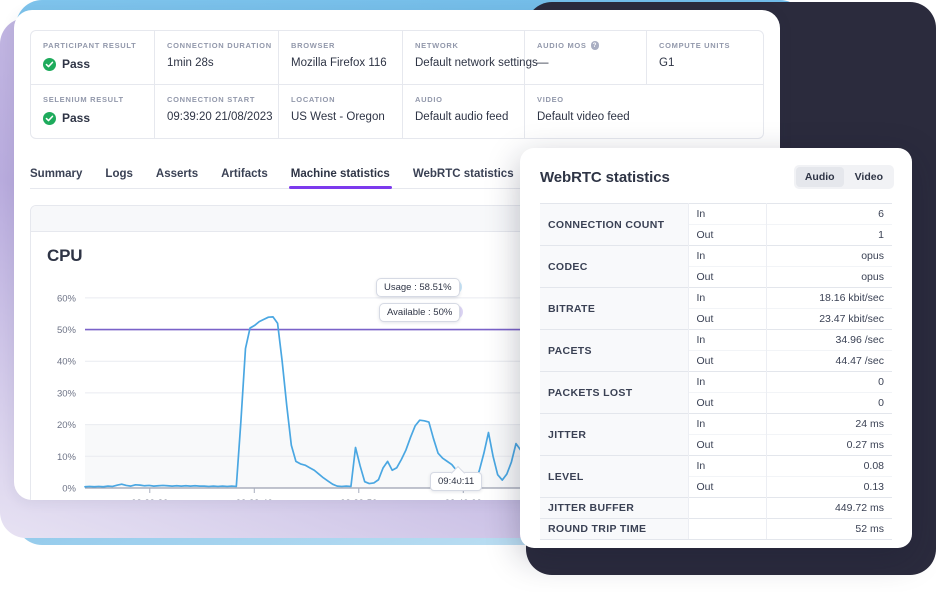  Describe the element at coordinates (67, 330) in the screenshot. I see `svg-text: 50%` at that location.